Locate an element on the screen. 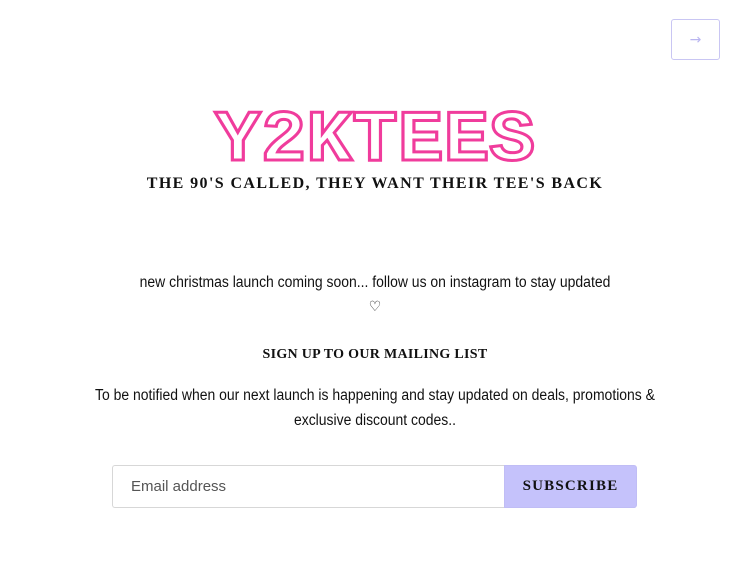 The width and height of the screenshot is (750, 563). newsletter-form: SUBSCRIBE is located at coordinates (374, 486).